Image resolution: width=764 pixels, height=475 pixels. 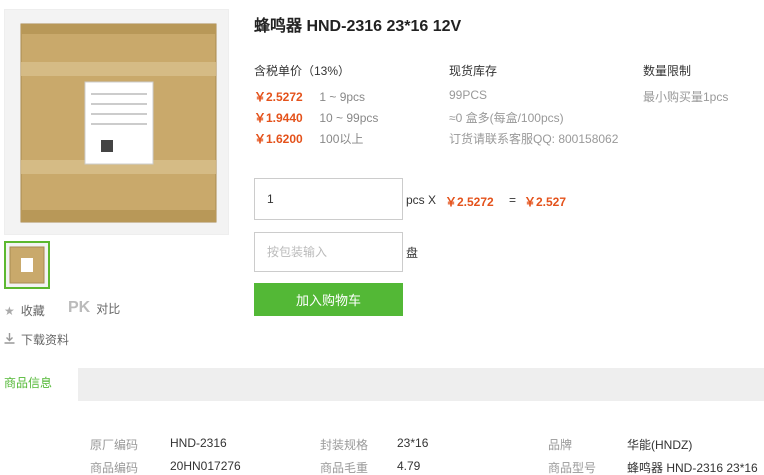 What do you see at coordinates (278, 118) in the screenshot?
I see `tier-price: ￥1.9440` at bounding box center [278, 118].